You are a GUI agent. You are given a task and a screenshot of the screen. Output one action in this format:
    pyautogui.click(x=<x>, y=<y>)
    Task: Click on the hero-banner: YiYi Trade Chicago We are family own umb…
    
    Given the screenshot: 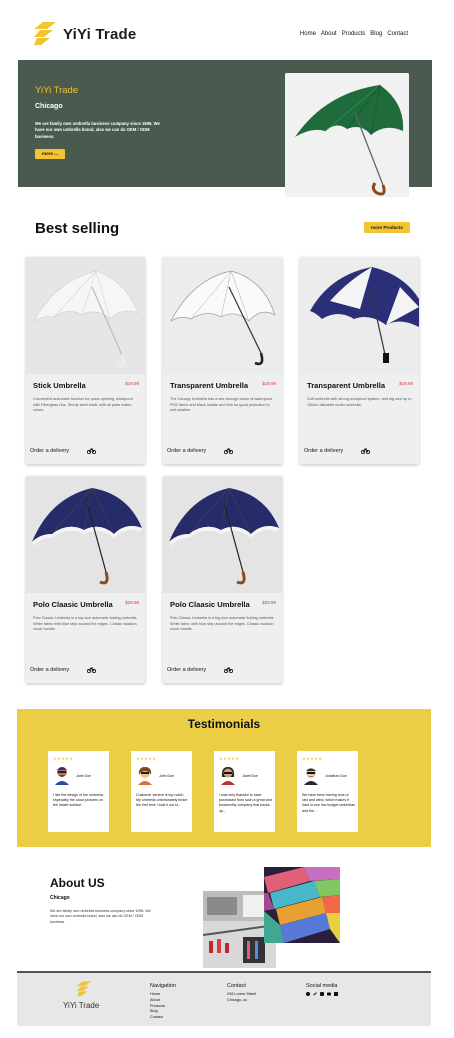 What is the action you would take?
    pyautogui.click(x=225, y=128)
    